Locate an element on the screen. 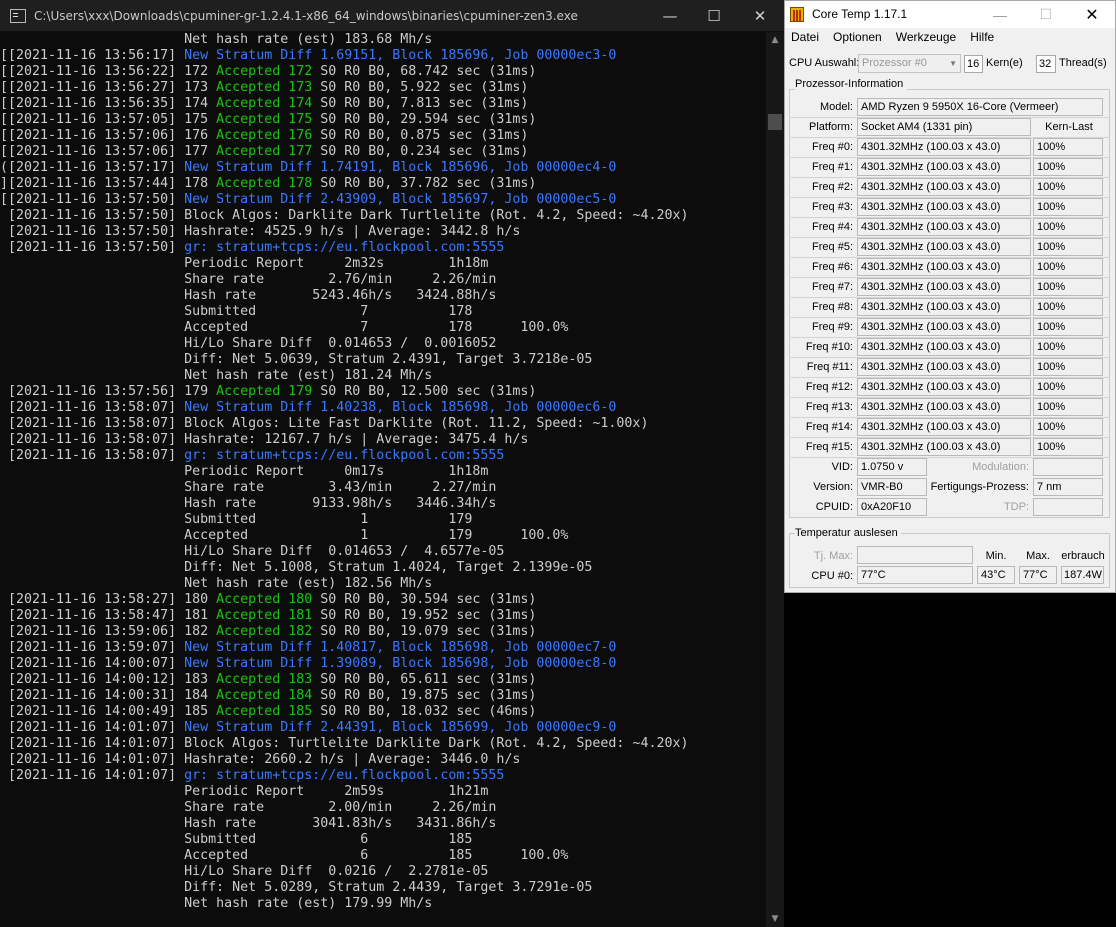  line-tail: S0 R0 B0, 12.500 sec (31ms) is located at coordinates (424, 391).